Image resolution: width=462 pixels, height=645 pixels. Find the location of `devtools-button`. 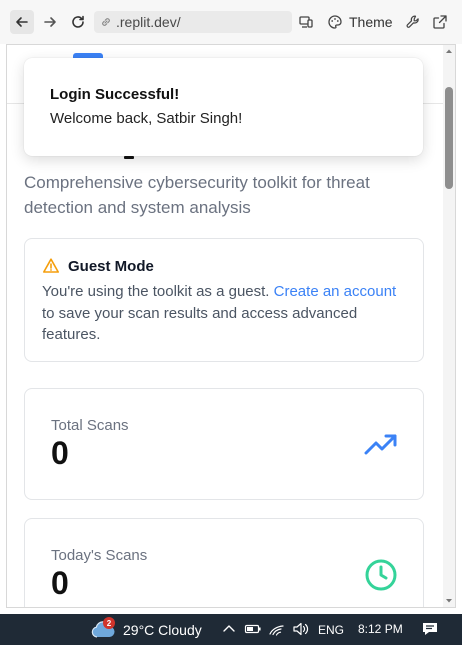

devtools-button is located at coordinates (413, 22).